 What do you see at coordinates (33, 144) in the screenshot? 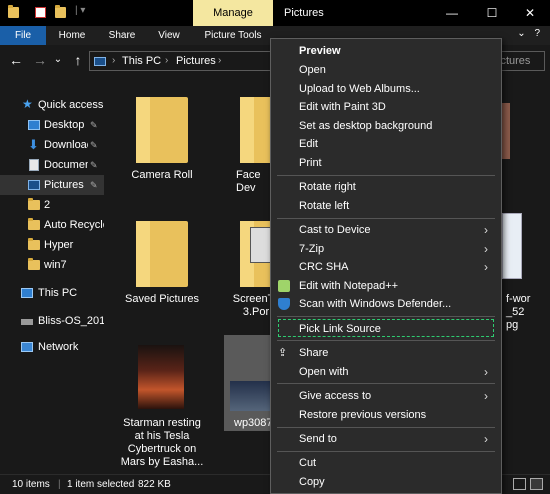
I see `download-icon: ⬇` at bounding box center [33, 144].